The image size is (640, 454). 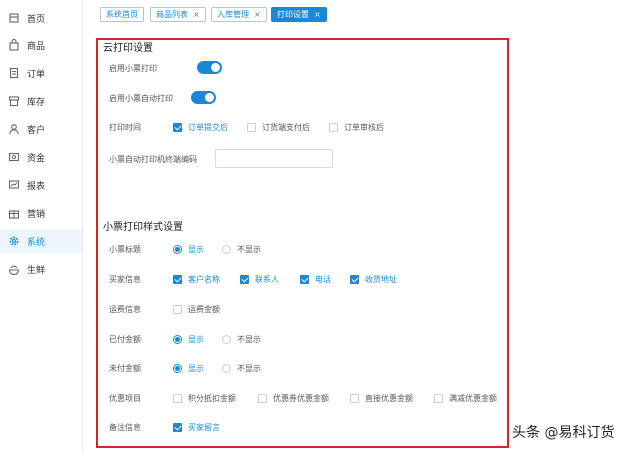 I want to click on tab-system-home: 系统首页, so click(x=122, y=14).